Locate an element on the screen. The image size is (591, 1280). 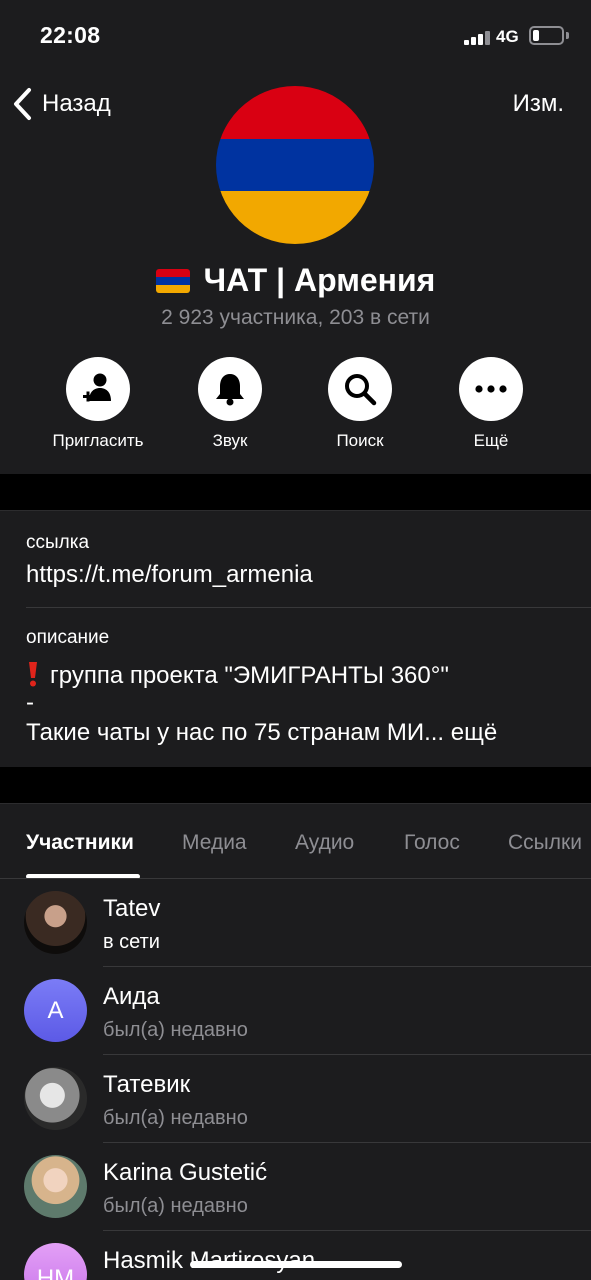
status-bar: 22:08 4G is located at coordinates (295, 35).